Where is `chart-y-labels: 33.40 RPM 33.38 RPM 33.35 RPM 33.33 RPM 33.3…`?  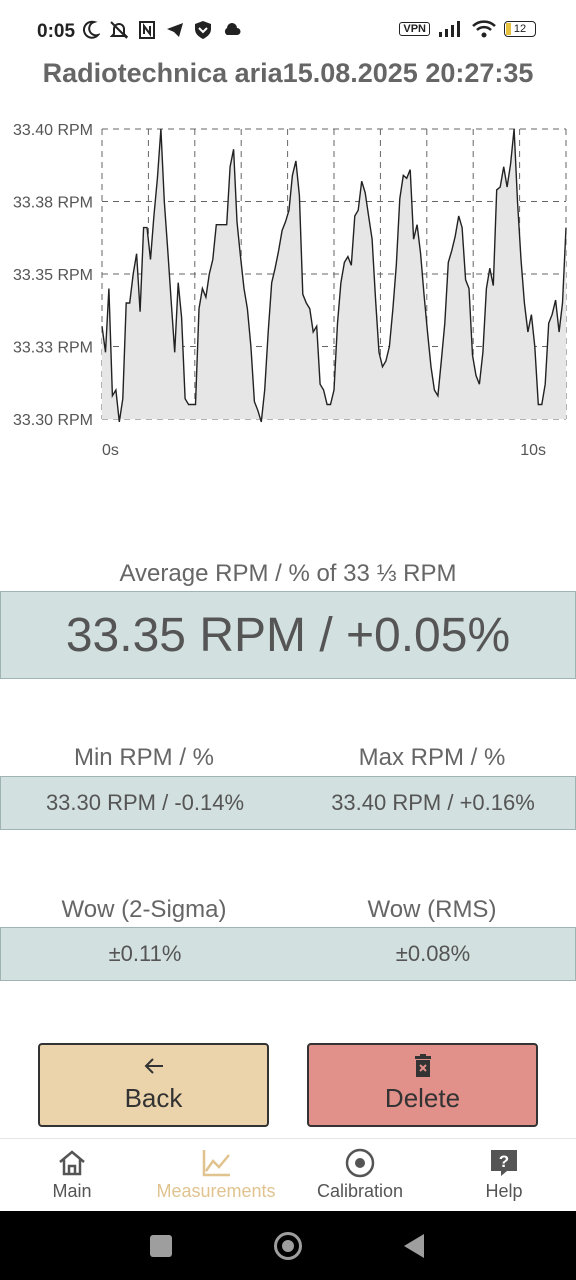
chart-y-labels: 33.40 RPM 33.38 RPM 33.35 RPM 33.33 RPM 33.3… is located at coordinates (53, 275).